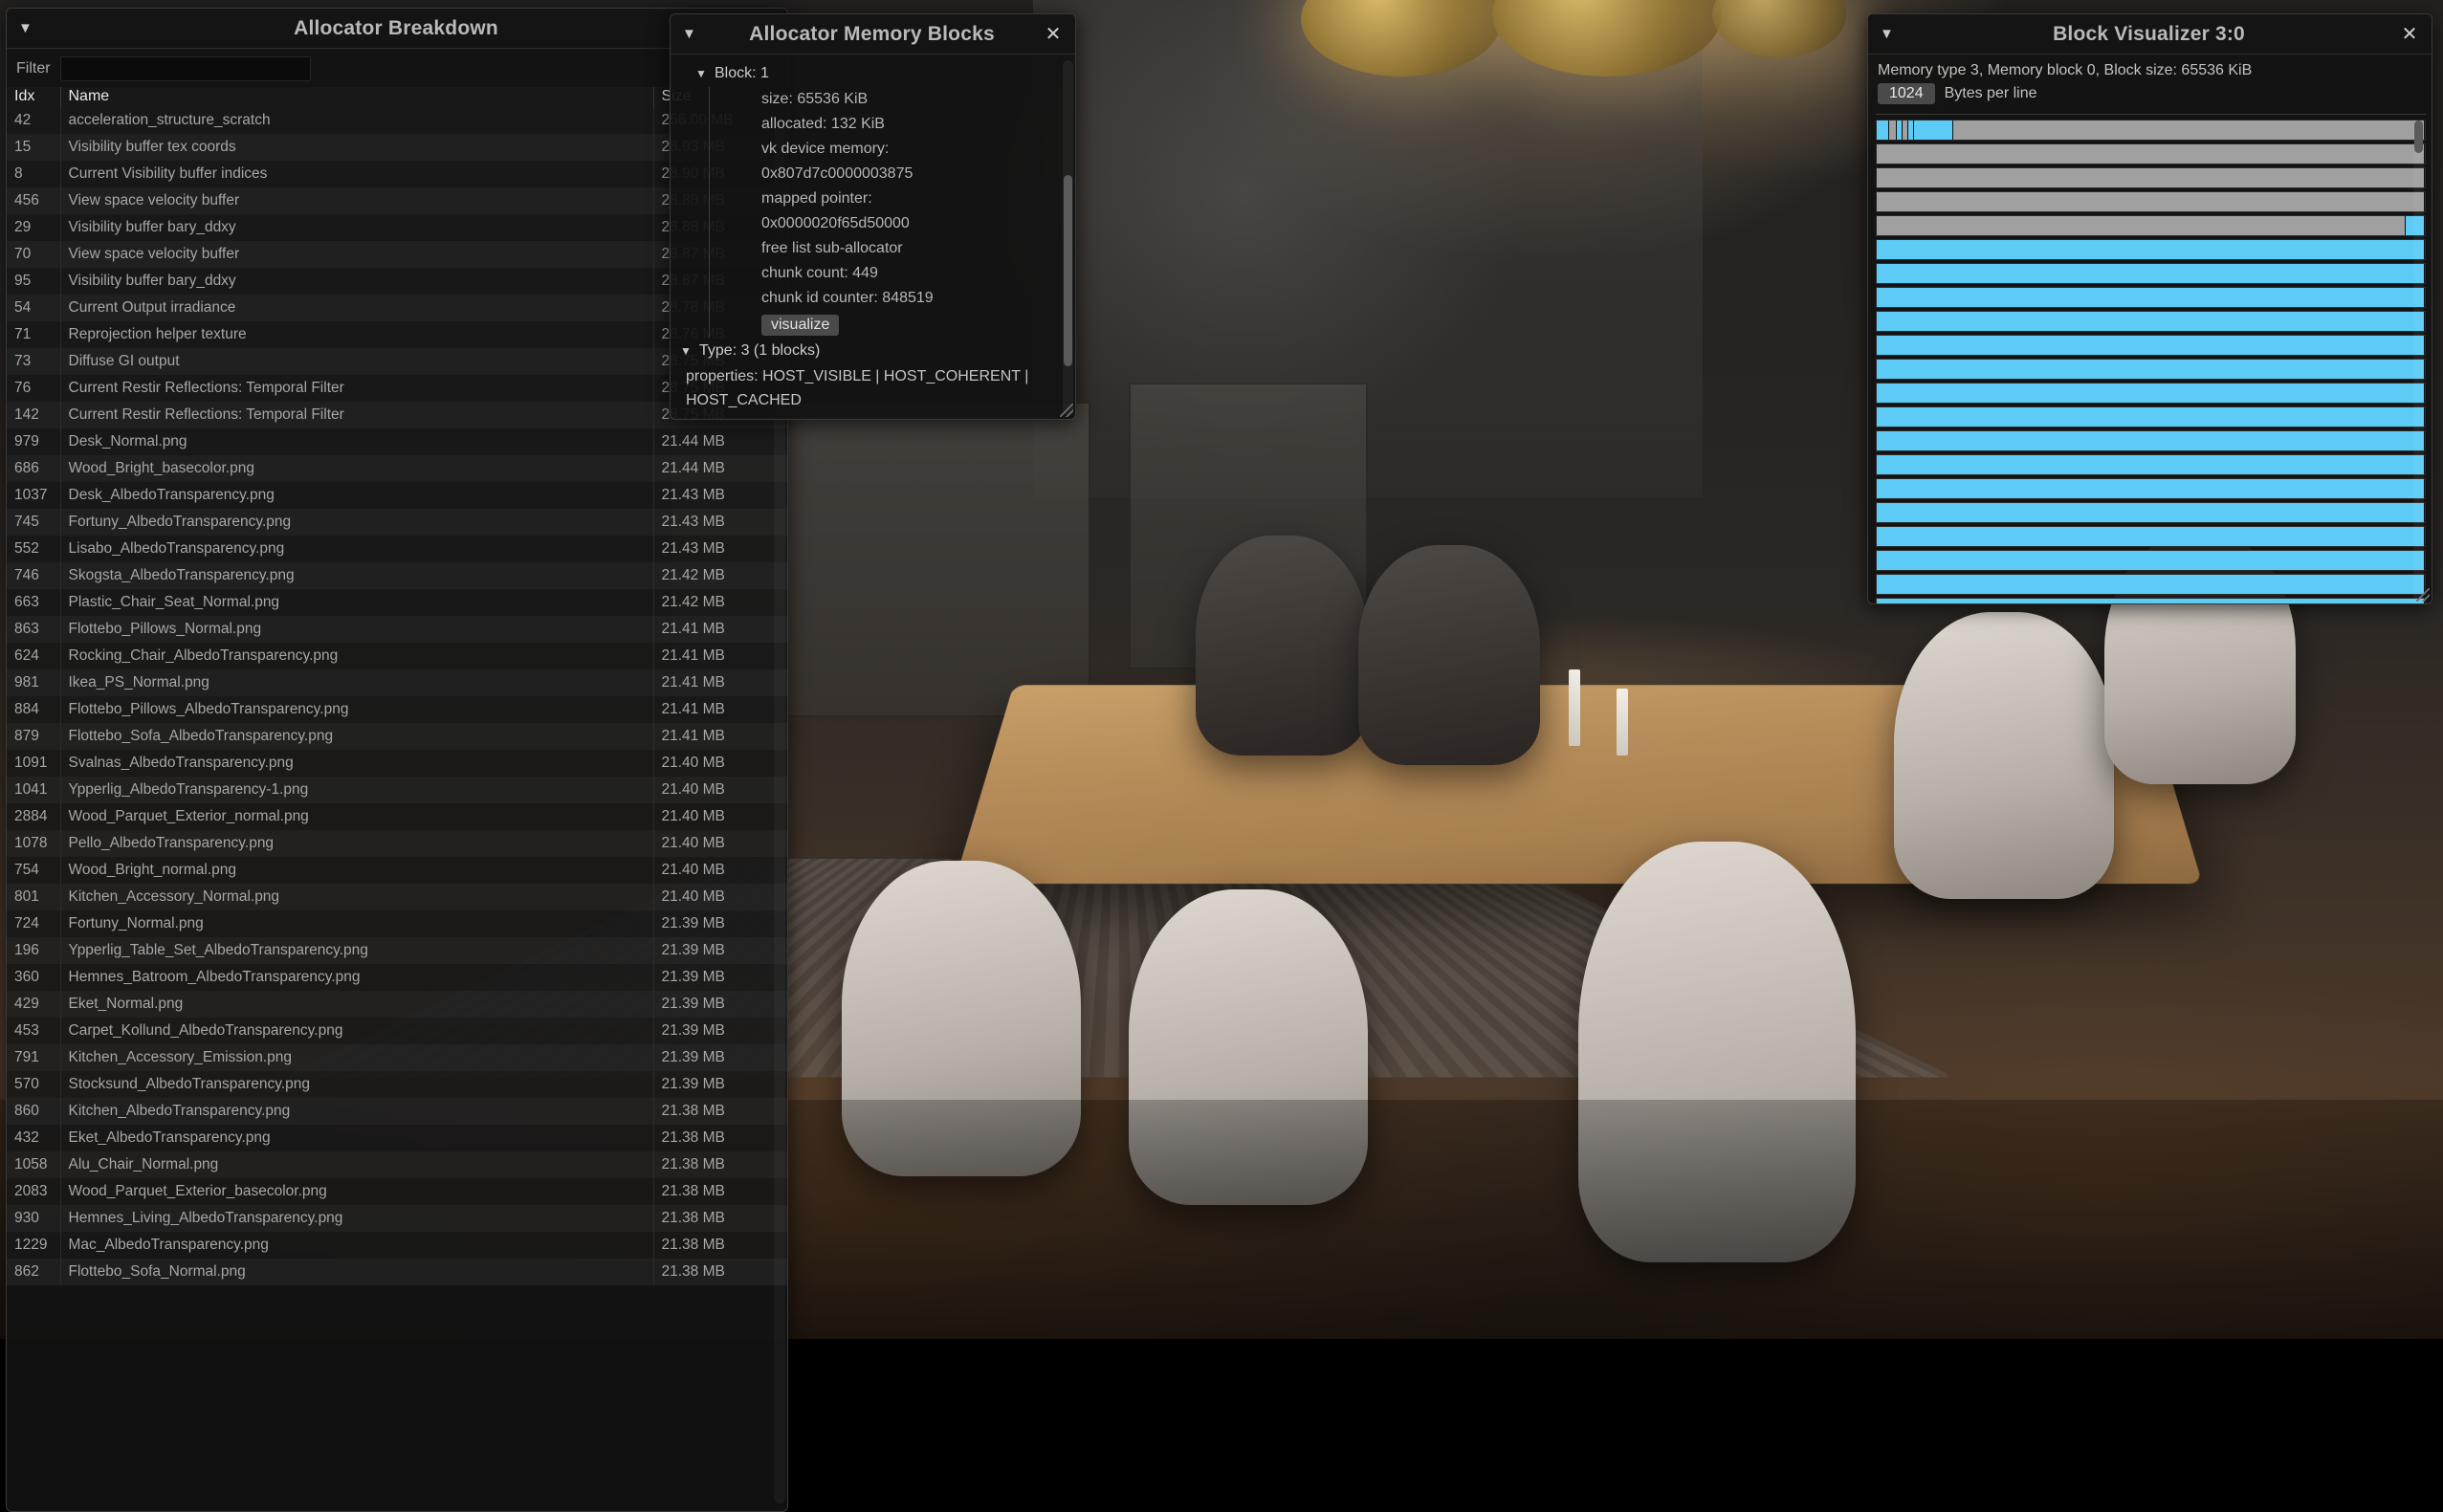 The width and height of the screenshot is (2443, 1512). I want to click on table-row: 1229Mac_AlbedoTransparency.png21.38 MB, so click(397, 1245).